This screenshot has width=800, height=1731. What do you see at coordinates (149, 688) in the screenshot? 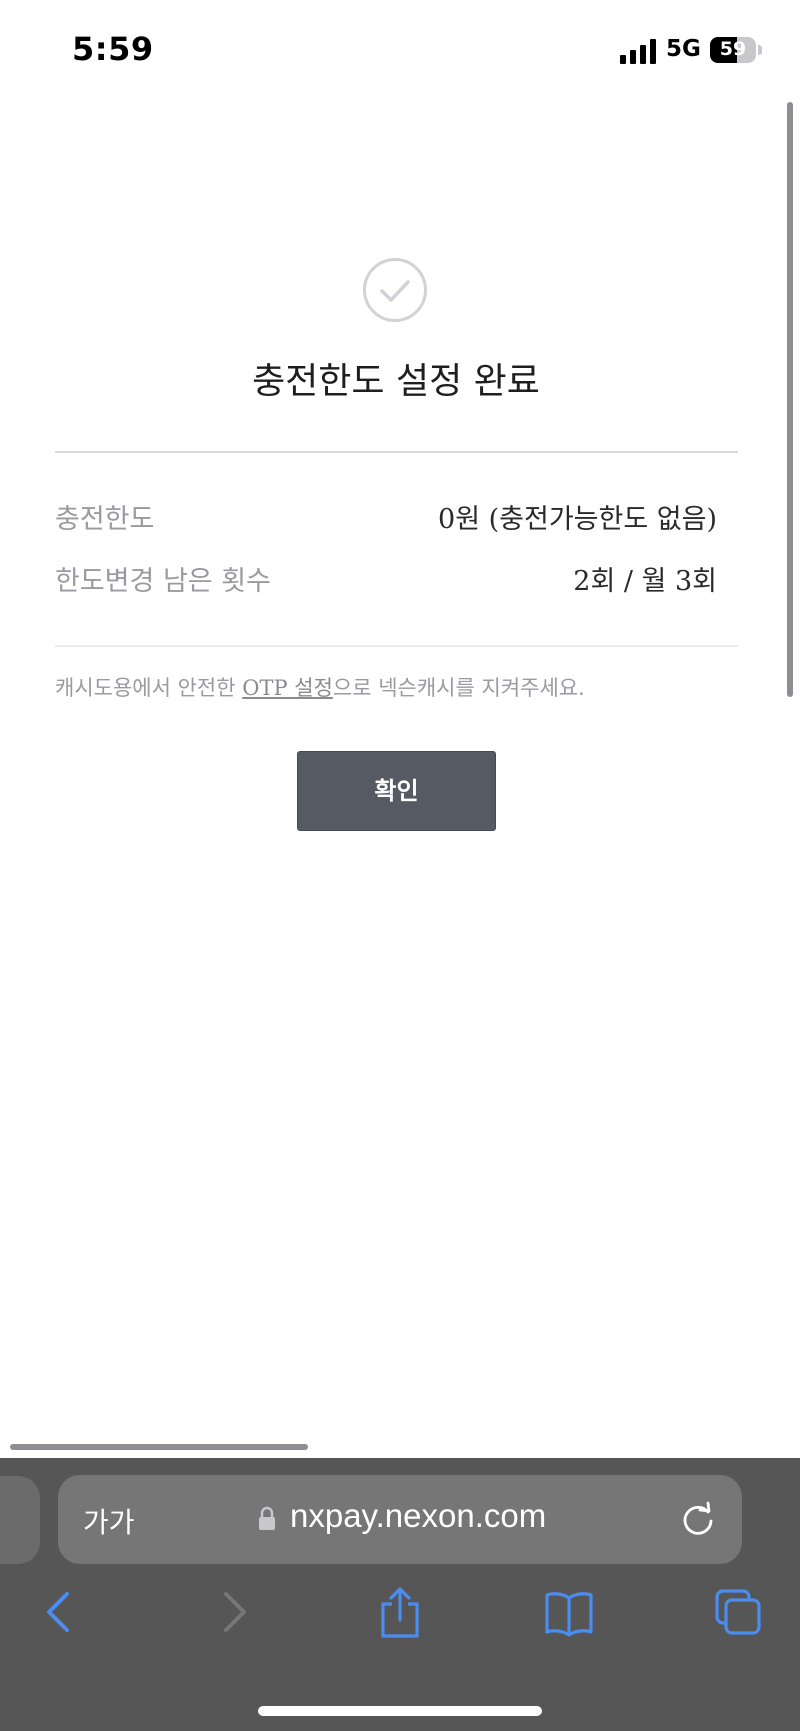
I see `notice-prefix: 캐시도용에서 안전한` at bounding box center [149, 688].